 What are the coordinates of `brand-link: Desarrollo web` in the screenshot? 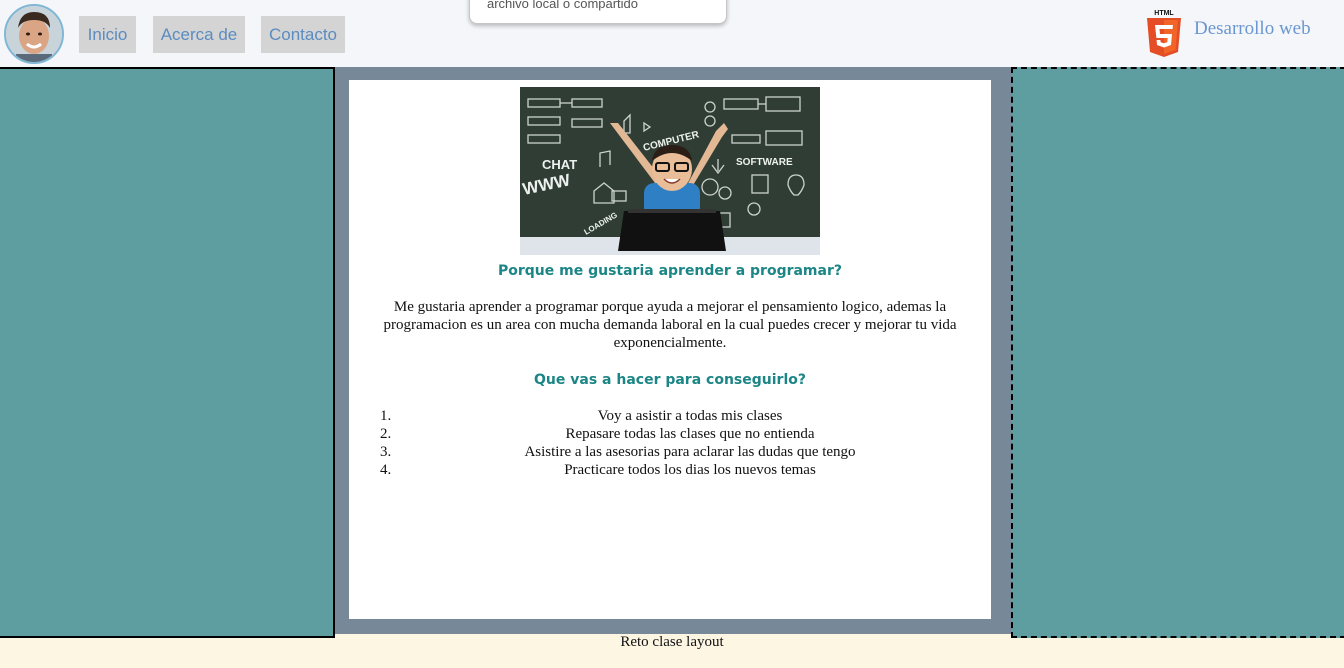 It's located at (1252, 29).